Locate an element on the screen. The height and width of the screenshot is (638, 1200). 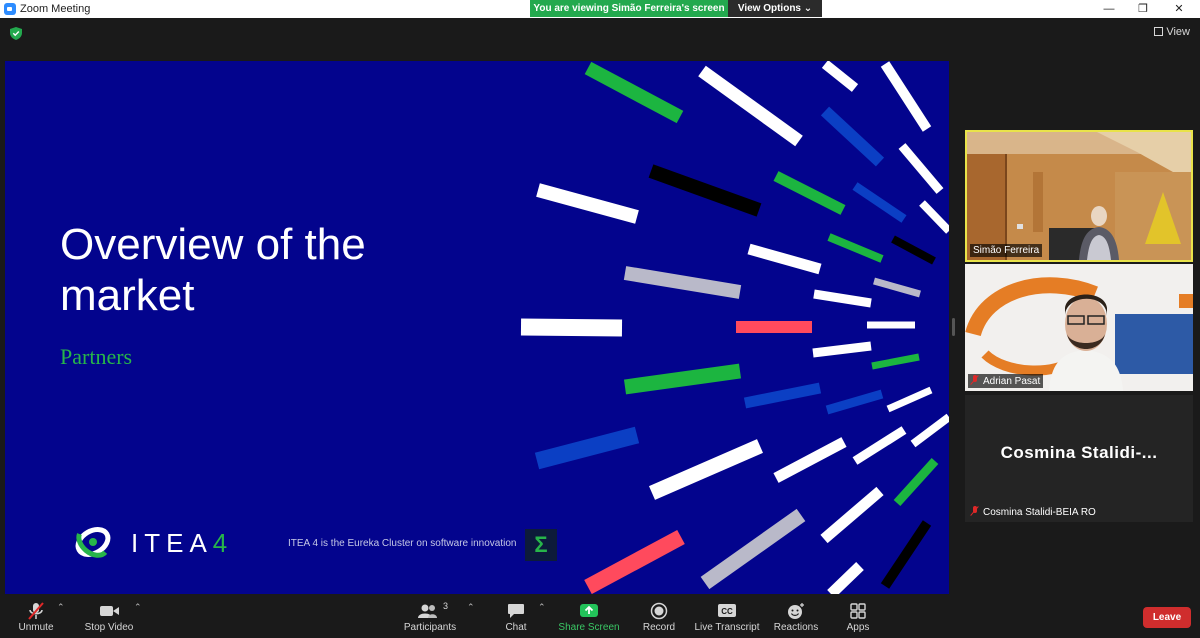
chevron-down-icon: ⌄ is located at coordinates (808, 8).